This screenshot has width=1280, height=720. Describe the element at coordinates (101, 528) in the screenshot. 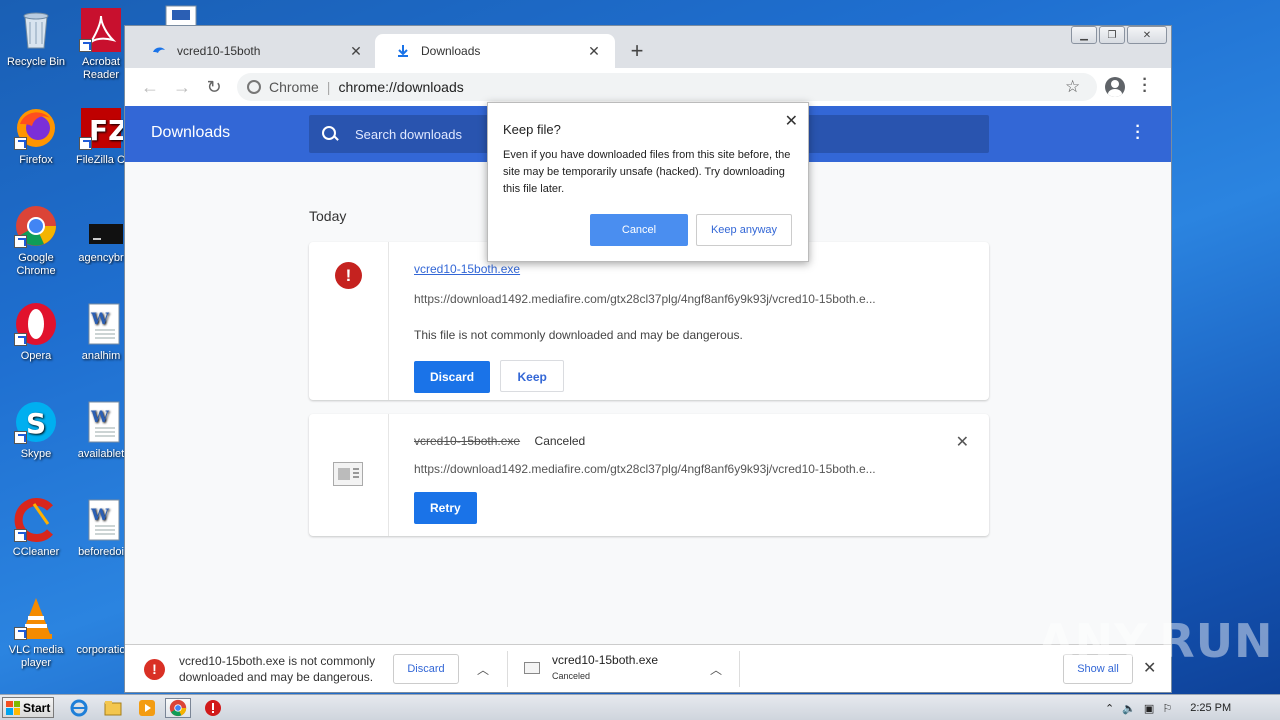

I see `desktop-icon-beforedoi: W beforedoi` at that location.